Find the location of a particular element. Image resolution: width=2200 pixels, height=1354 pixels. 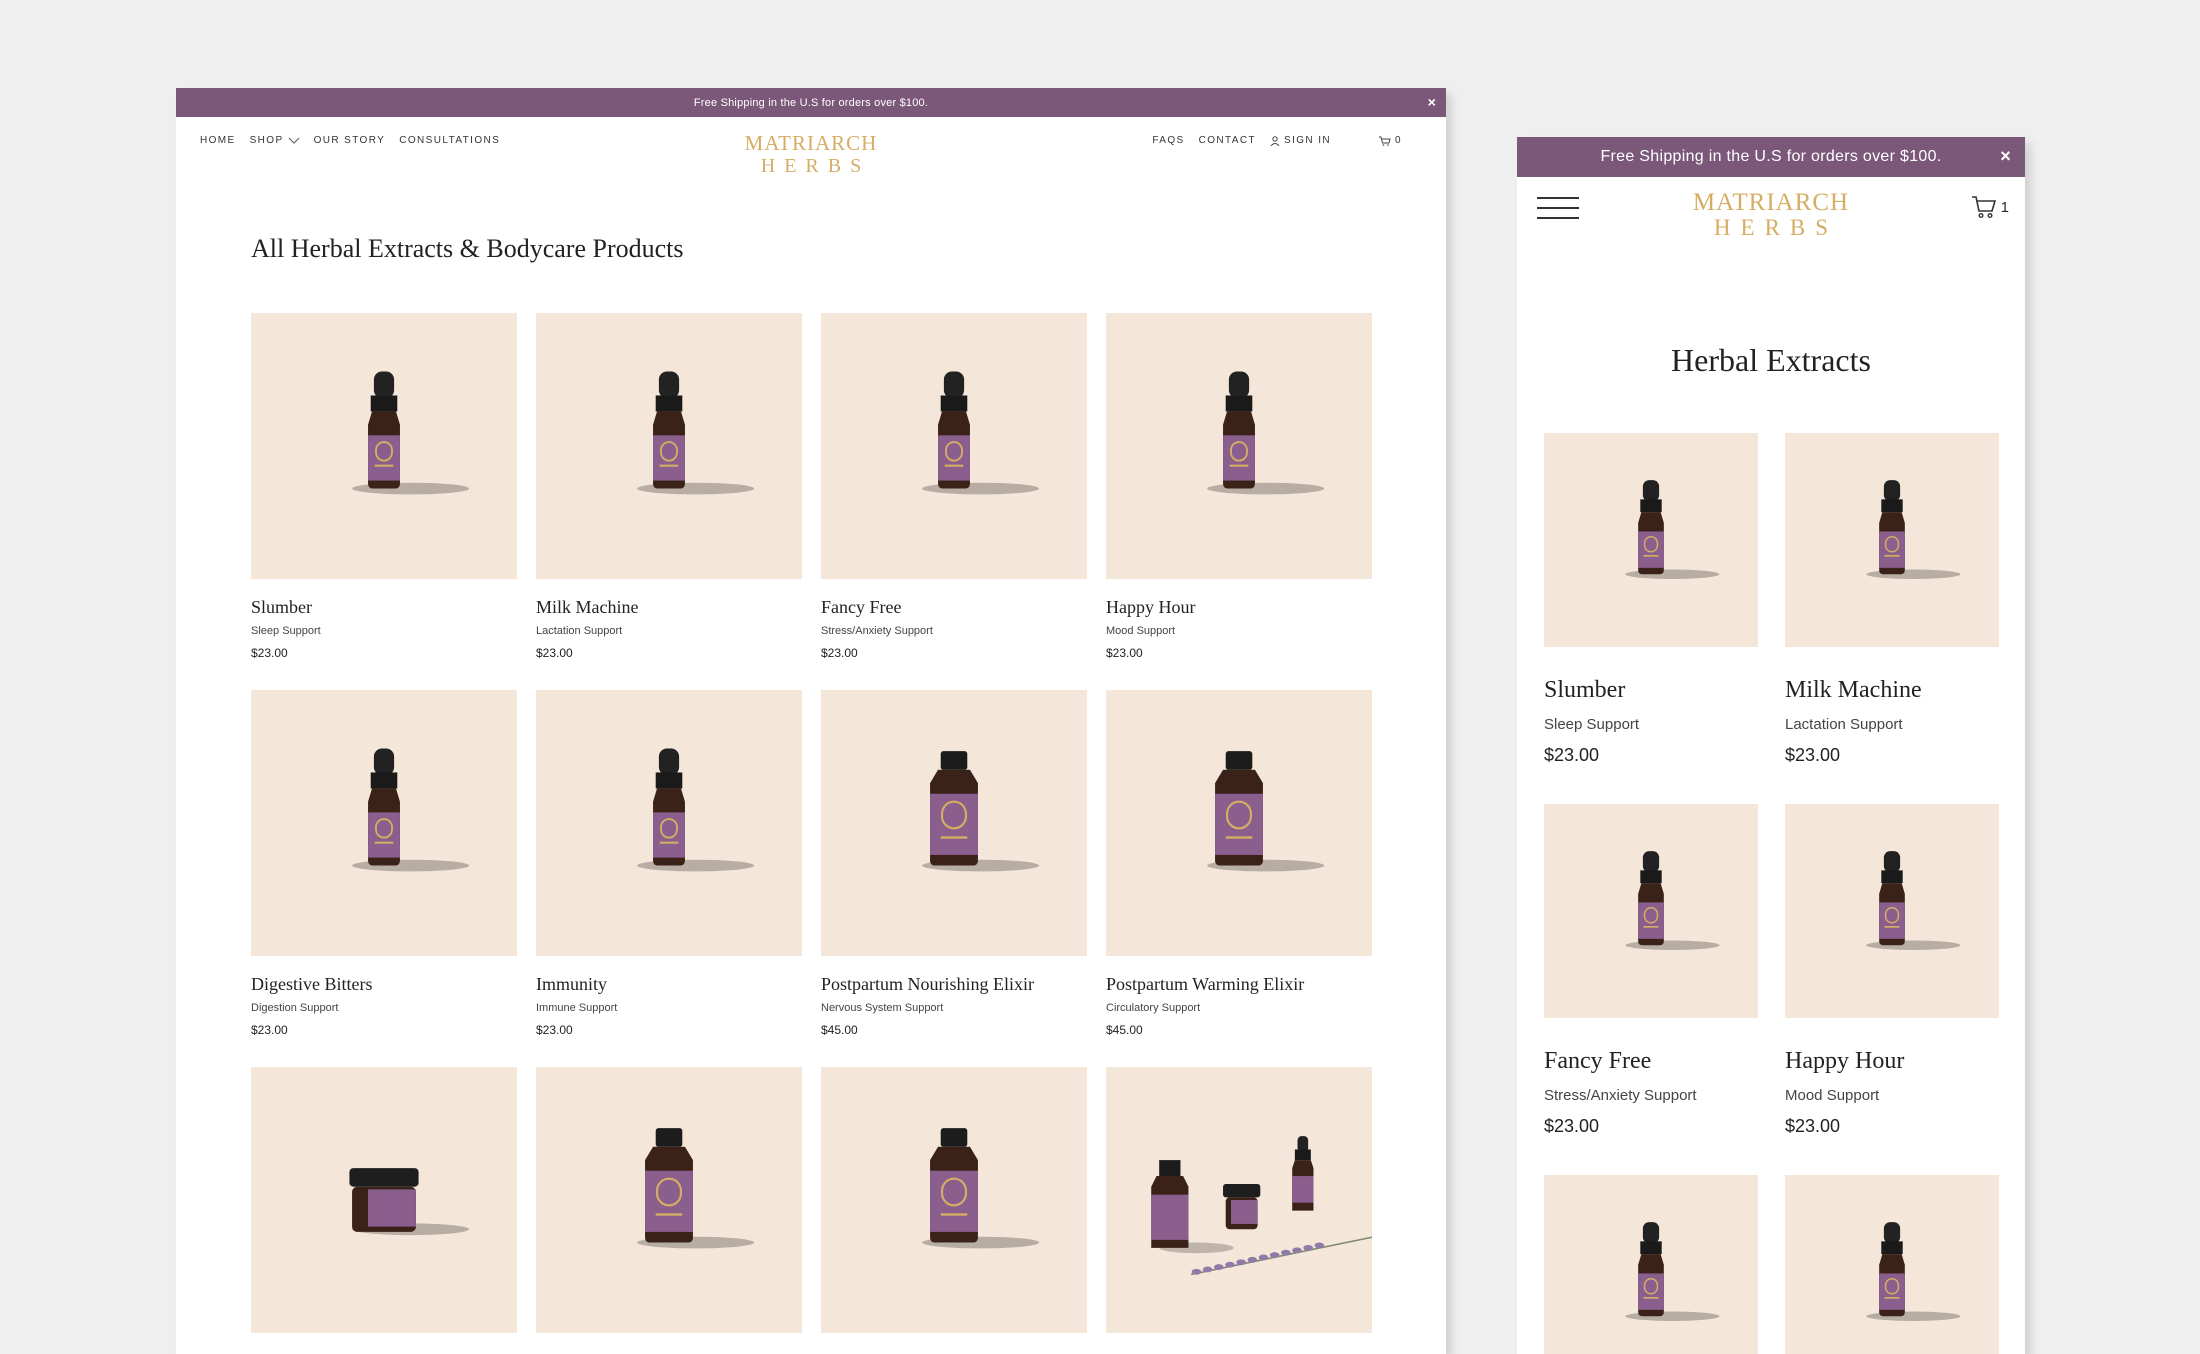

mobile-nav: MATRIARCH HERBS 1 is located at coordinates (1771, 222).